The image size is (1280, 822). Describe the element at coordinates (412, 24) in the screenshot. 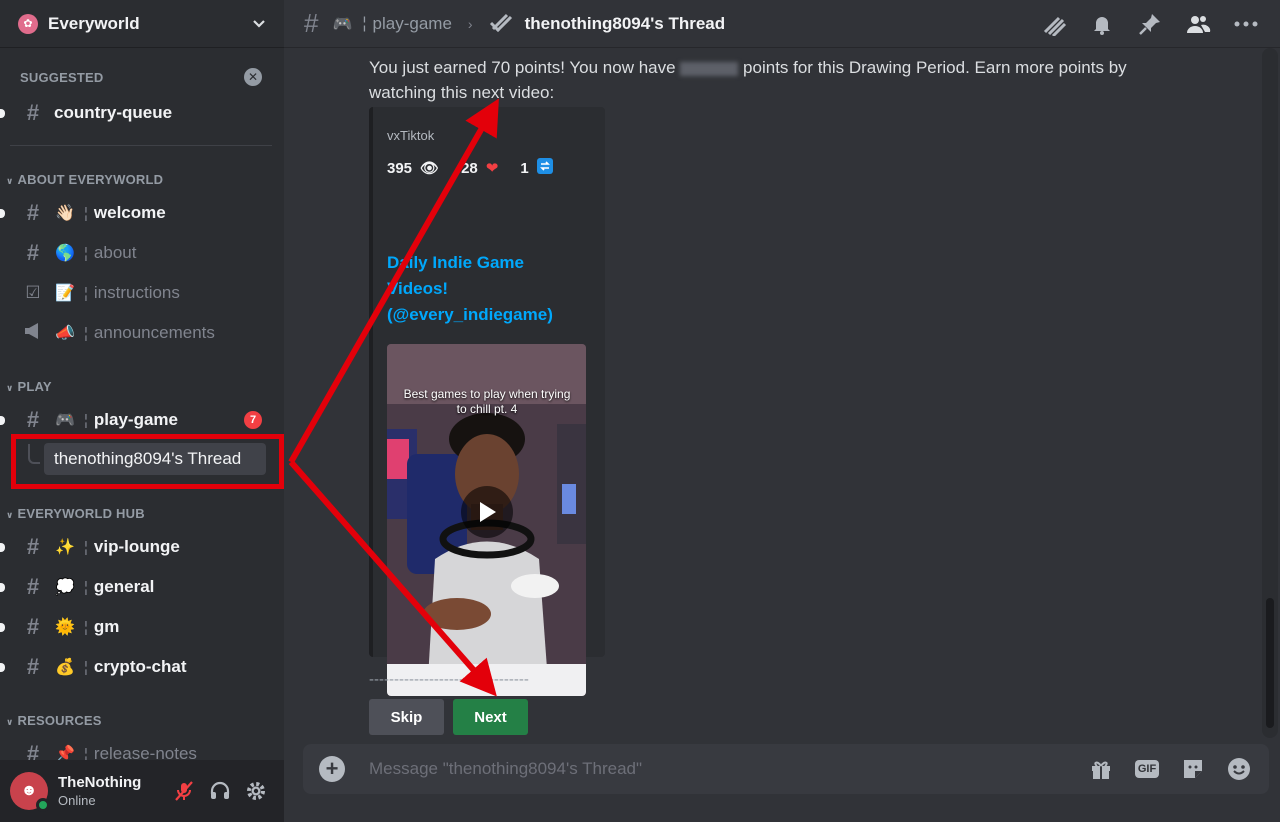

I see `parent-channel-link: play-game` at that location.